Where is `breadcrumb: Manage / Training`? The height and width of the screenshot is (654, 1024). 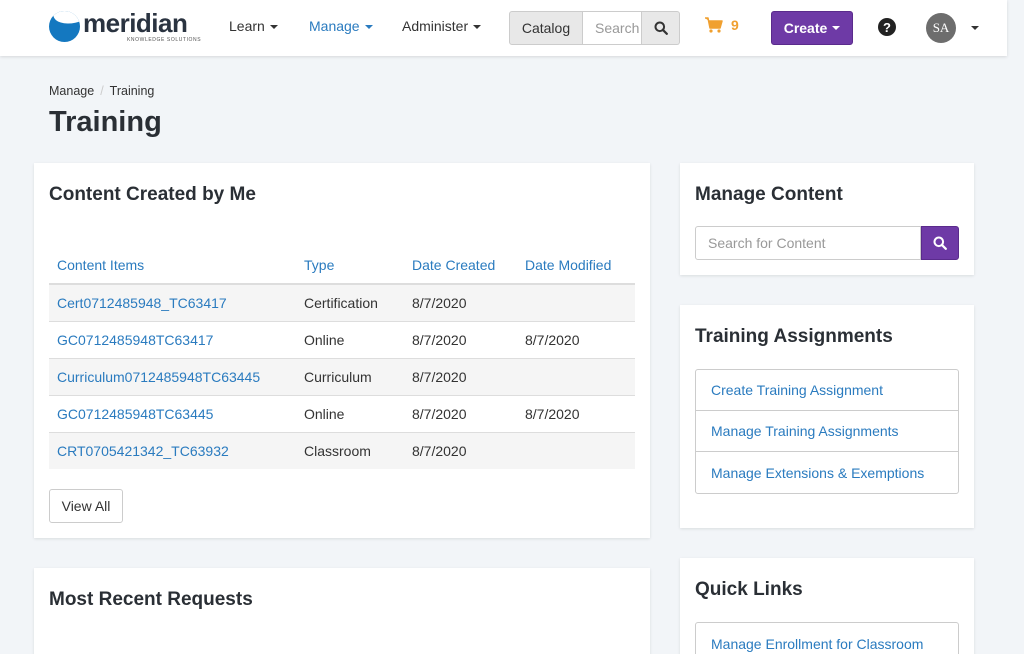 breadcrumb: Manage / Training is located at coordinates (101, 91).